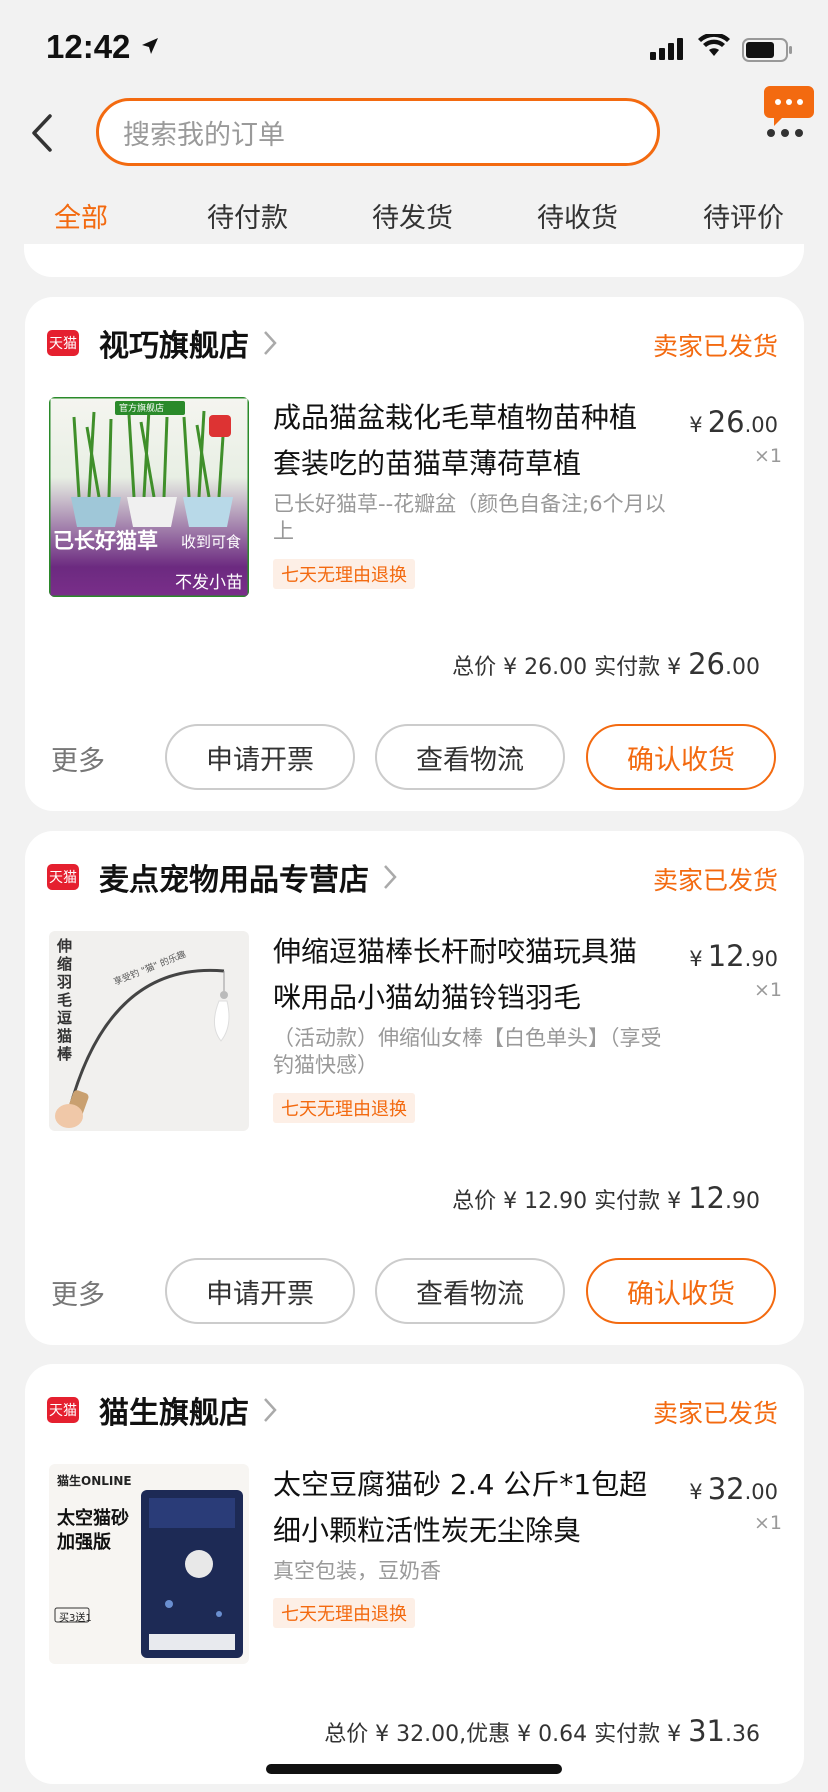 Image resolution: width=828 pixels, height=1792 pixels. What do you see at coordinates (733, 956) in the screenshot?
I see `product-price: ¥ 12.90` at bounding box center [733, 956].